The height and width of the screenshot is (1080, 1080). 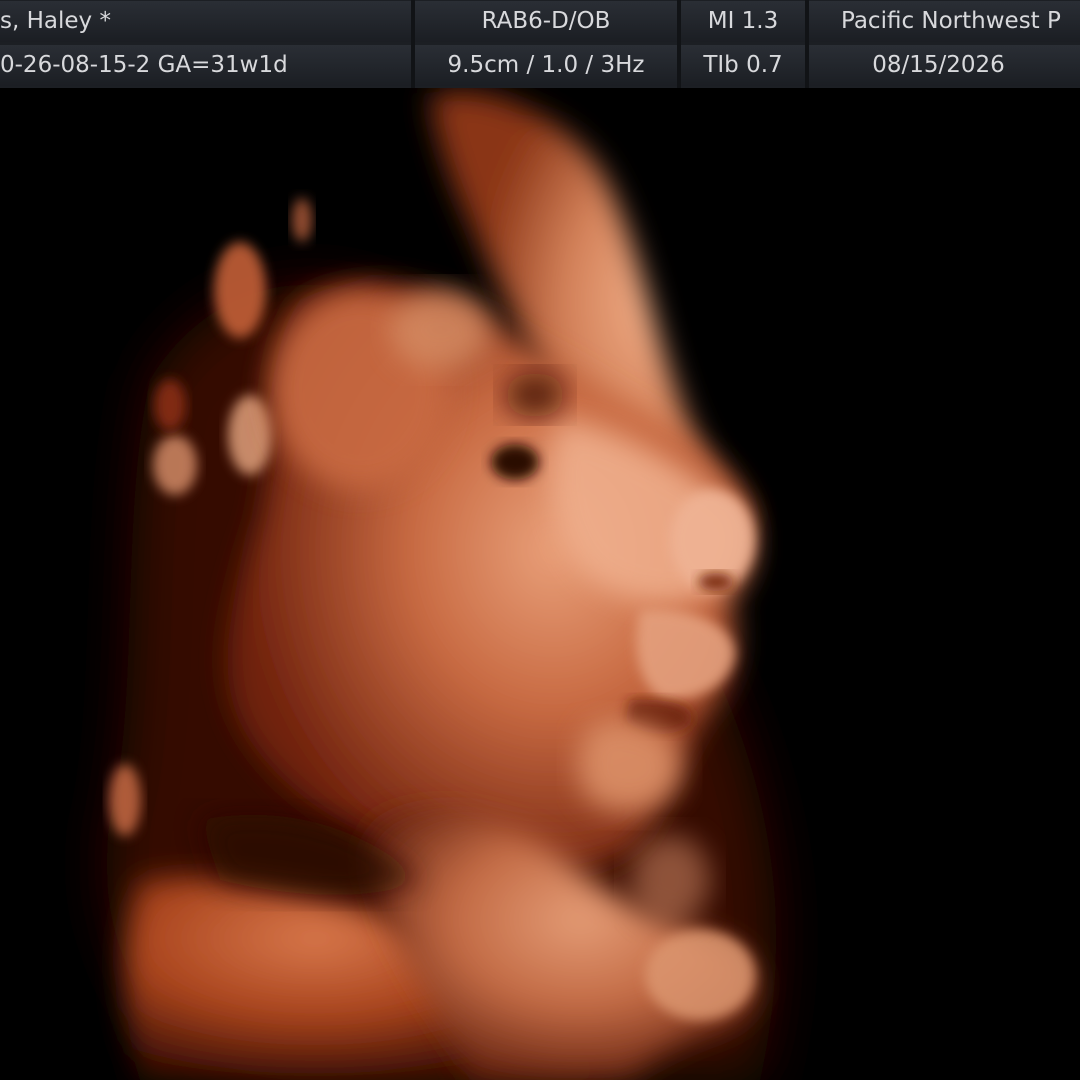 I want to click on mechanical-index: MI 1.3, so click(x=743, y=21).